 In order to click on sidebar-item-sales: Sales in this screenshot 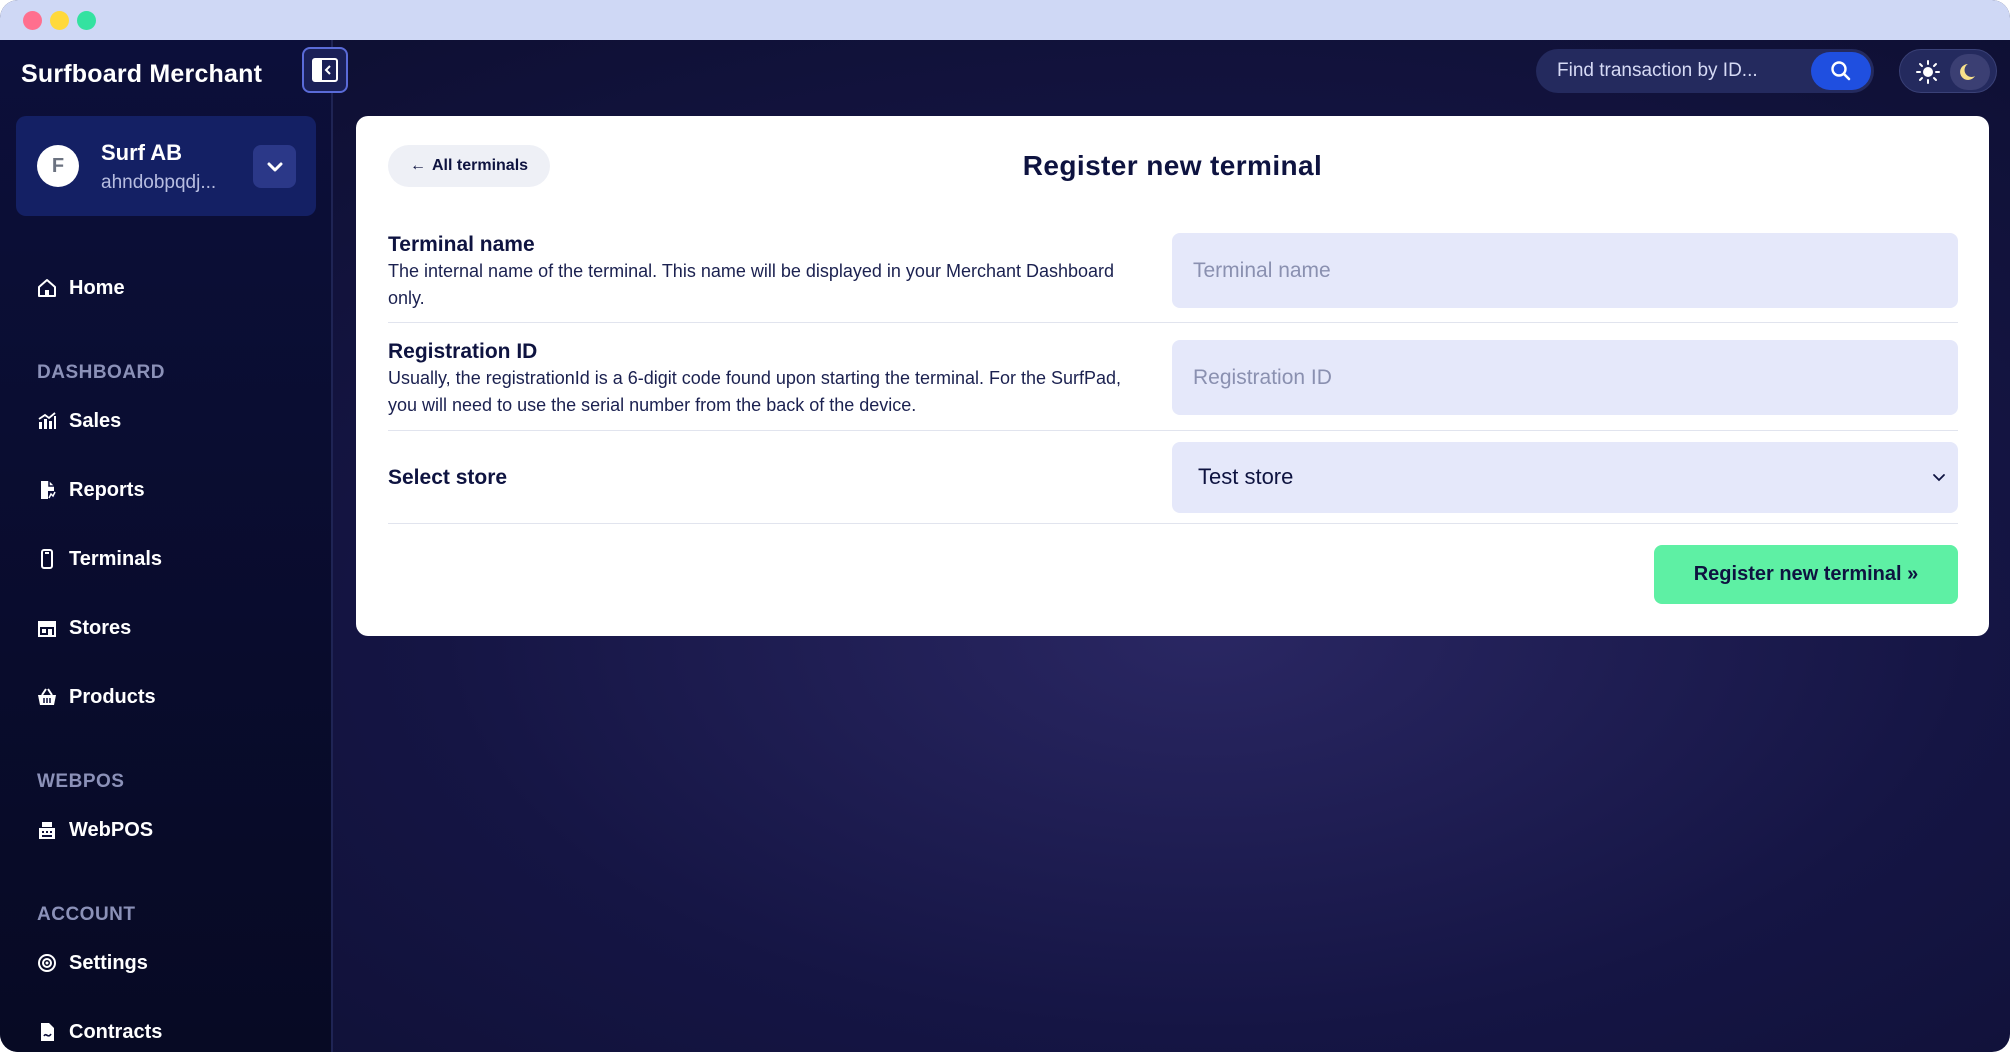, I will do `click(78, 421)`.